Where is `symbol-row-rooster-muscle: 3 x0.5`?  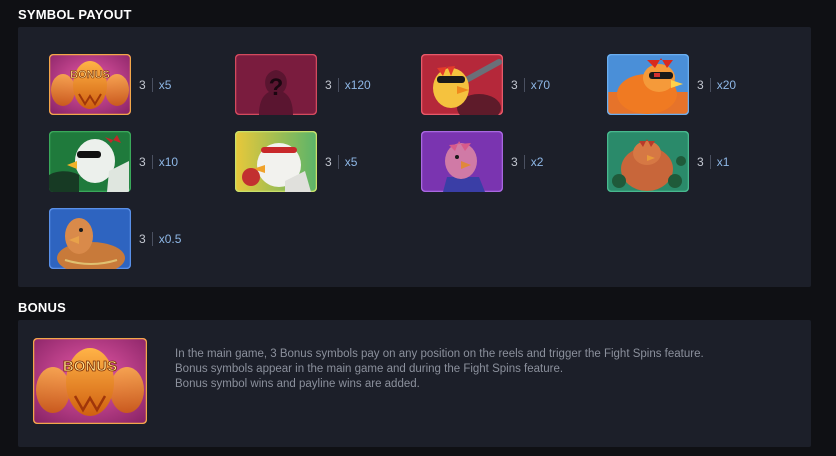 symbol-row-rooster-muscle: 3 x0.5 is located at coordinates (142, 246).